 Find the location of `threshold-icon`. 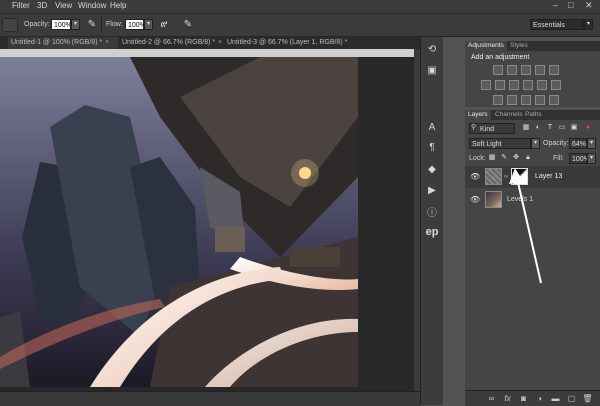

threshold-icon is located at coordinates (526, 100).